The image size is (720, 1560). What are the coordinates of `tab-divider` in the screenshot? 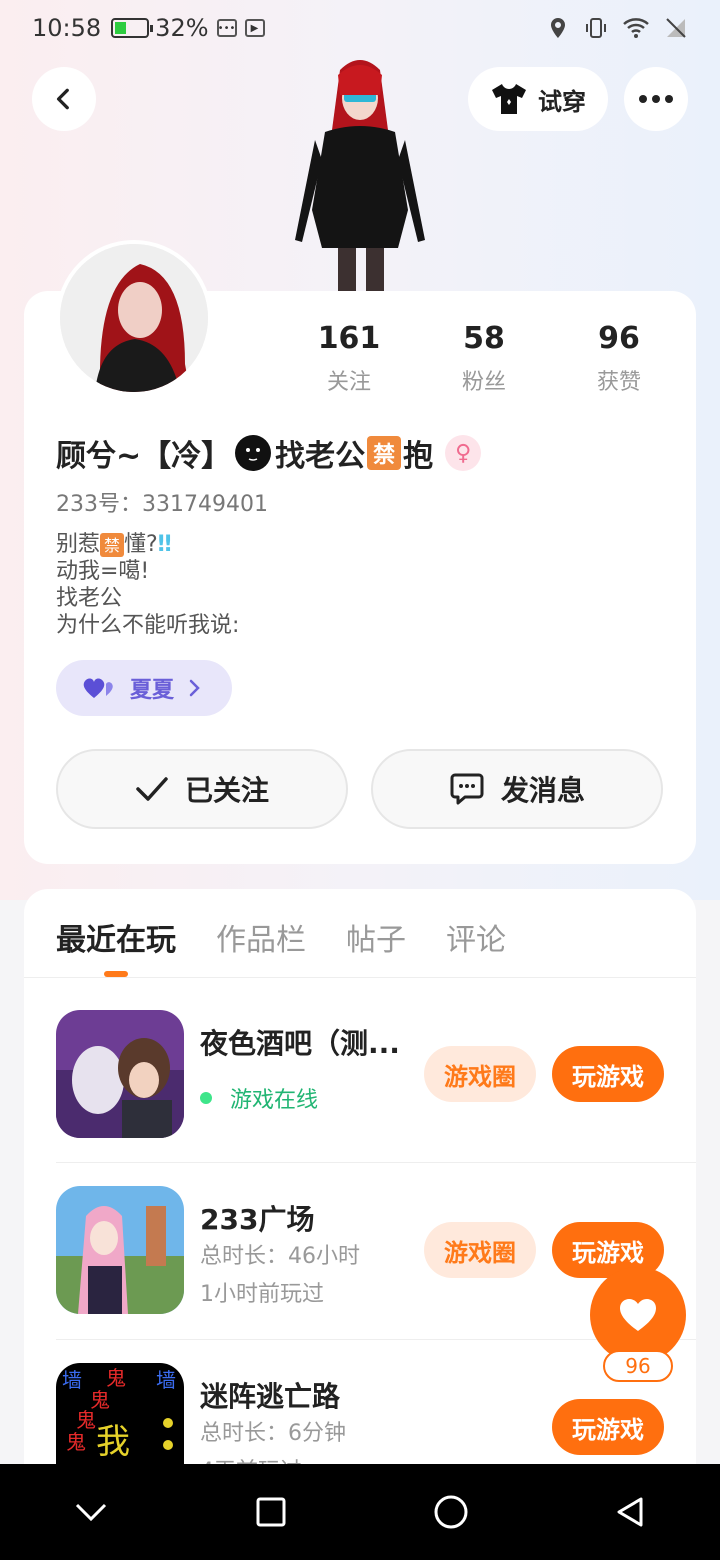 It's located at (360, 977).